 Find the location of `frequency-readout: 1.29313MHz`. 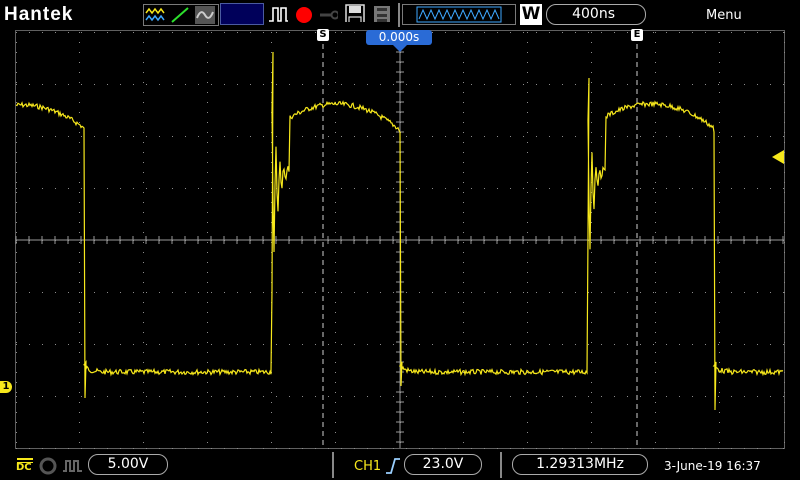

frequency-readout: 1.29313MHz is located at coordinates (580, 464).